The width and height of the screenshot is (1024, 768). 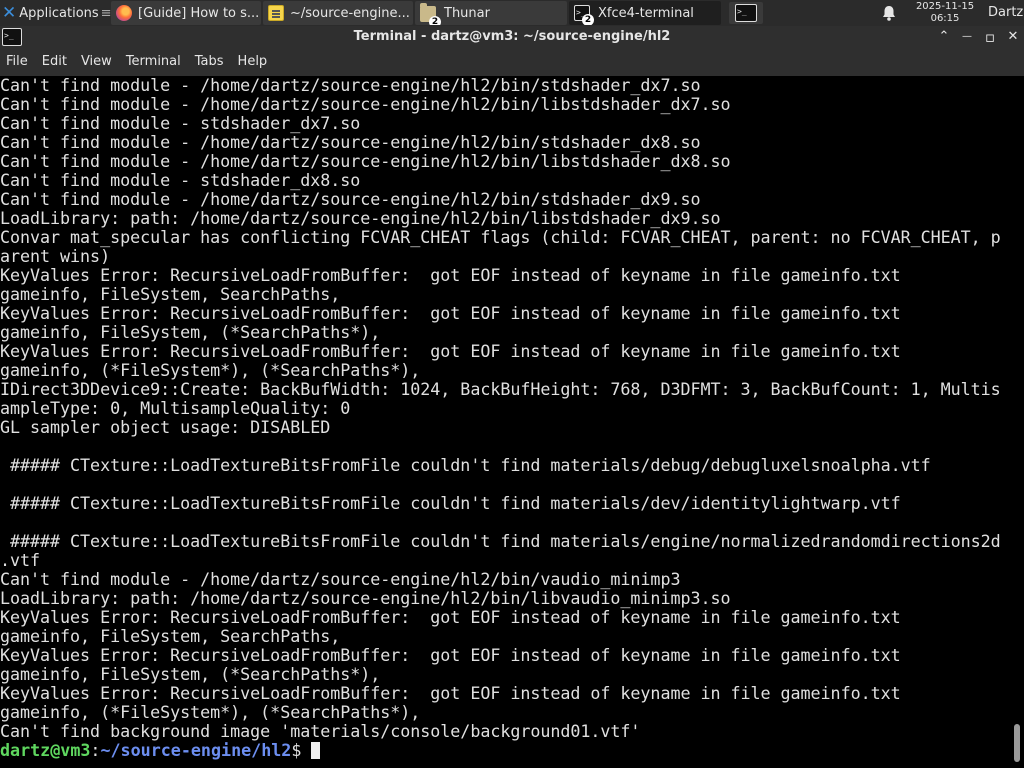 What do you see at coordinates (124, 13) in the screenshot?
I see `firefox-icon` at bounding box center [124, 13].